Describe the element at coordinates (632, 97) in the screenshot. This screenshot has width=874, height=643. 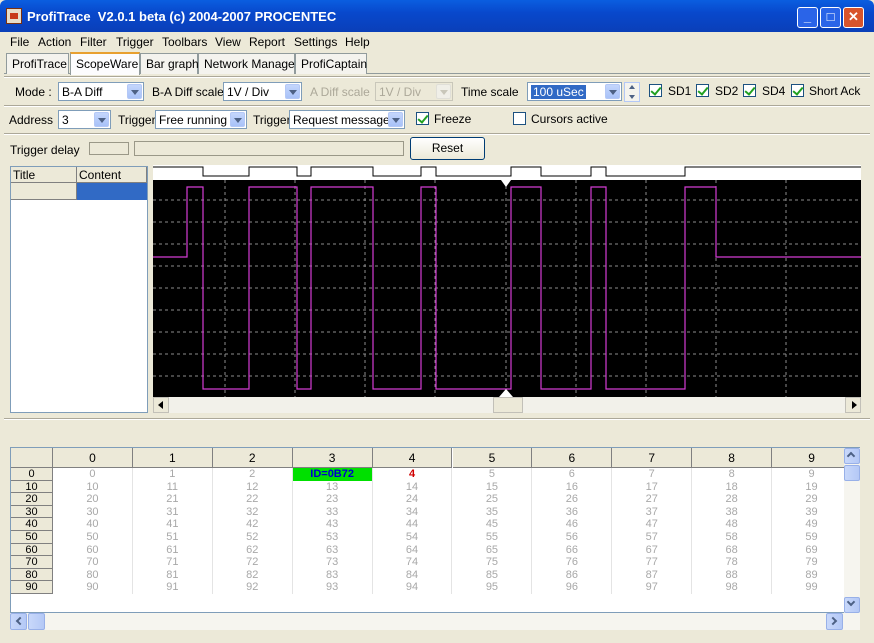
I see `spin-down-icon` at that location.